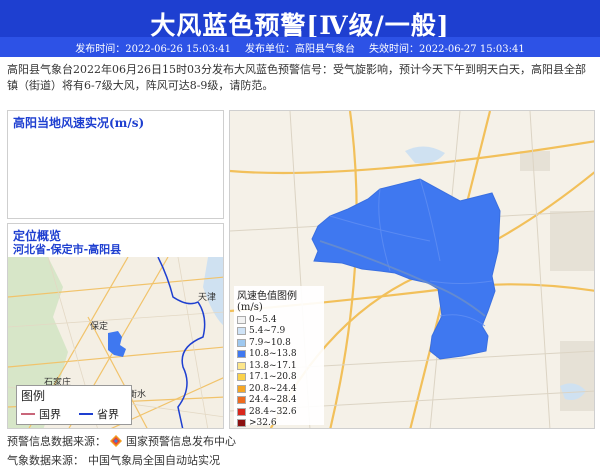 The height and width of the screenshot is (471, 600). Describe the element at coordinates (154, 460) in the screenshot. I see `weather-source: 中国气象局全国自动站实况` at that location.